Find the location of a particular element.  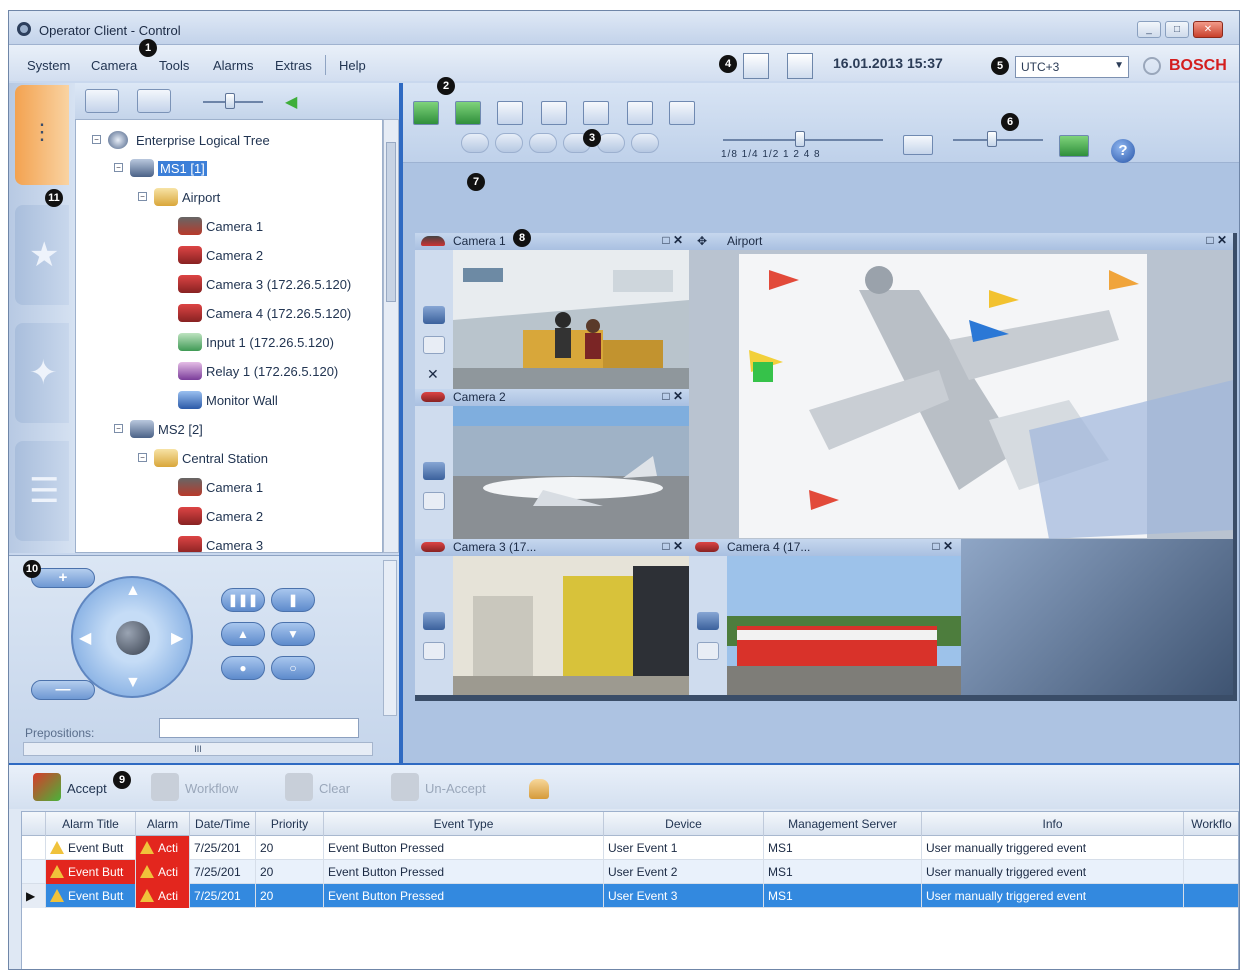

column-event-type: Event Type is located at coordinates (464, 824).